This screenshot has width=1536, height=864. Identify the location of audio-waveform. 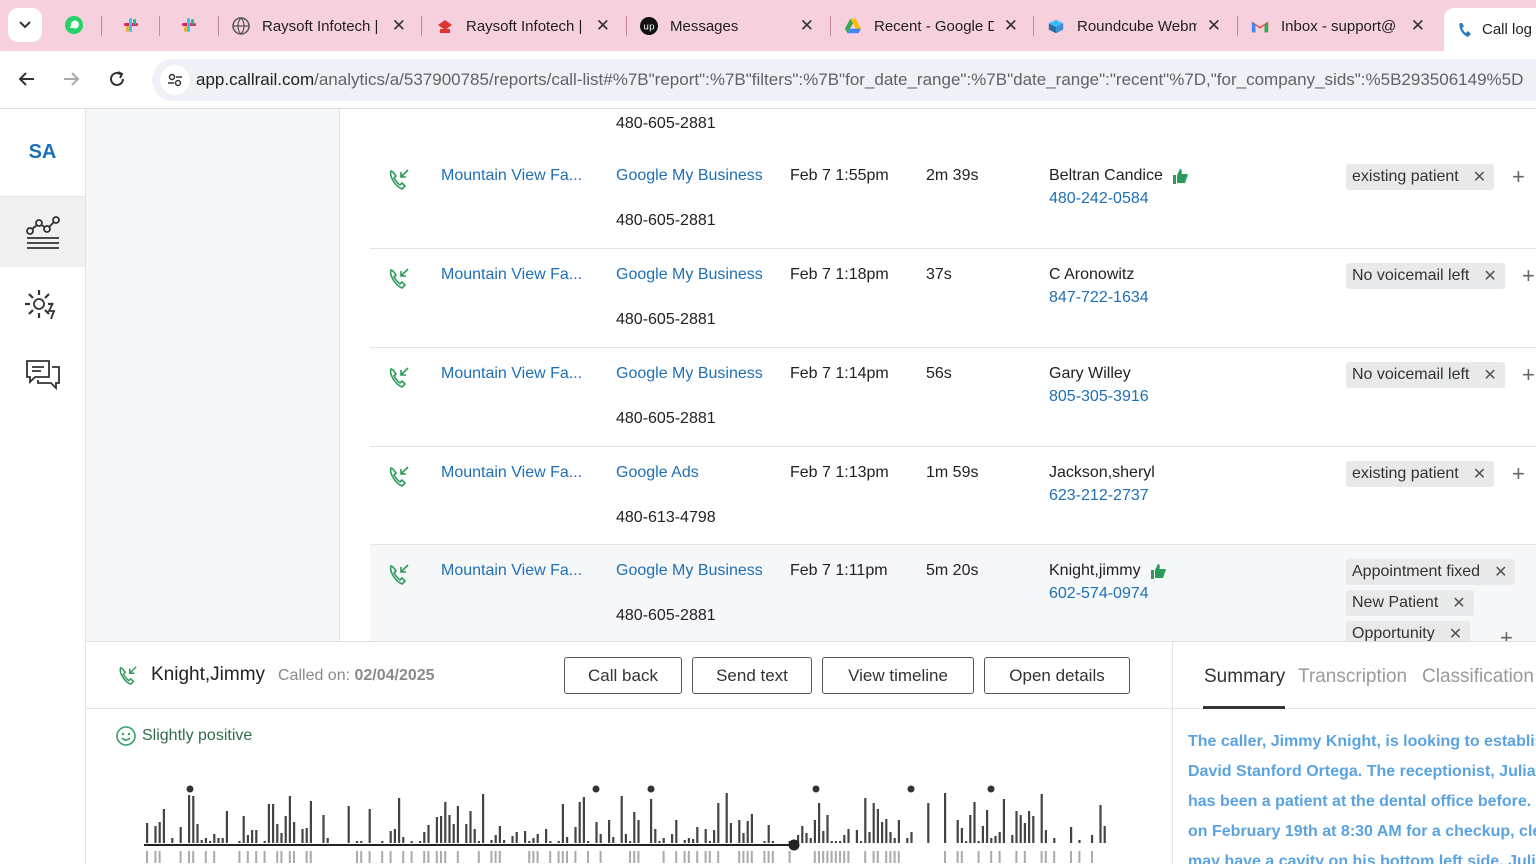
(629, 820).